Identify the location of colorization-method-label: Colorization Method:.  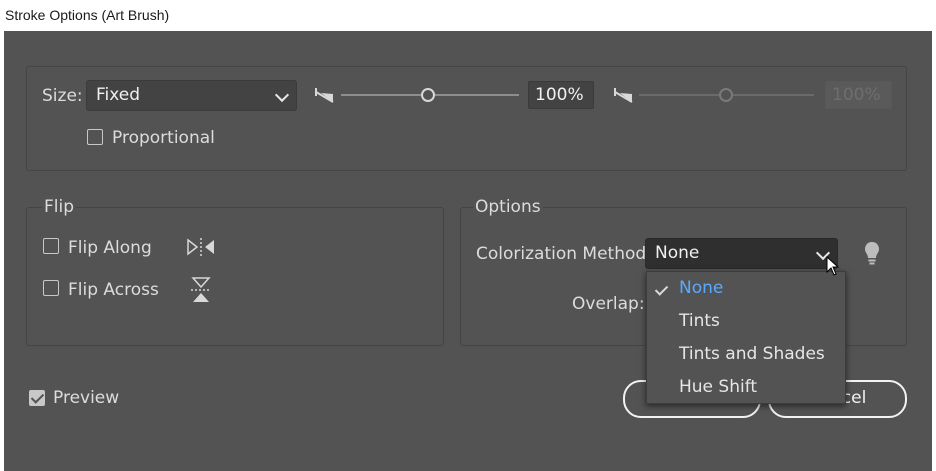
(564, 254).